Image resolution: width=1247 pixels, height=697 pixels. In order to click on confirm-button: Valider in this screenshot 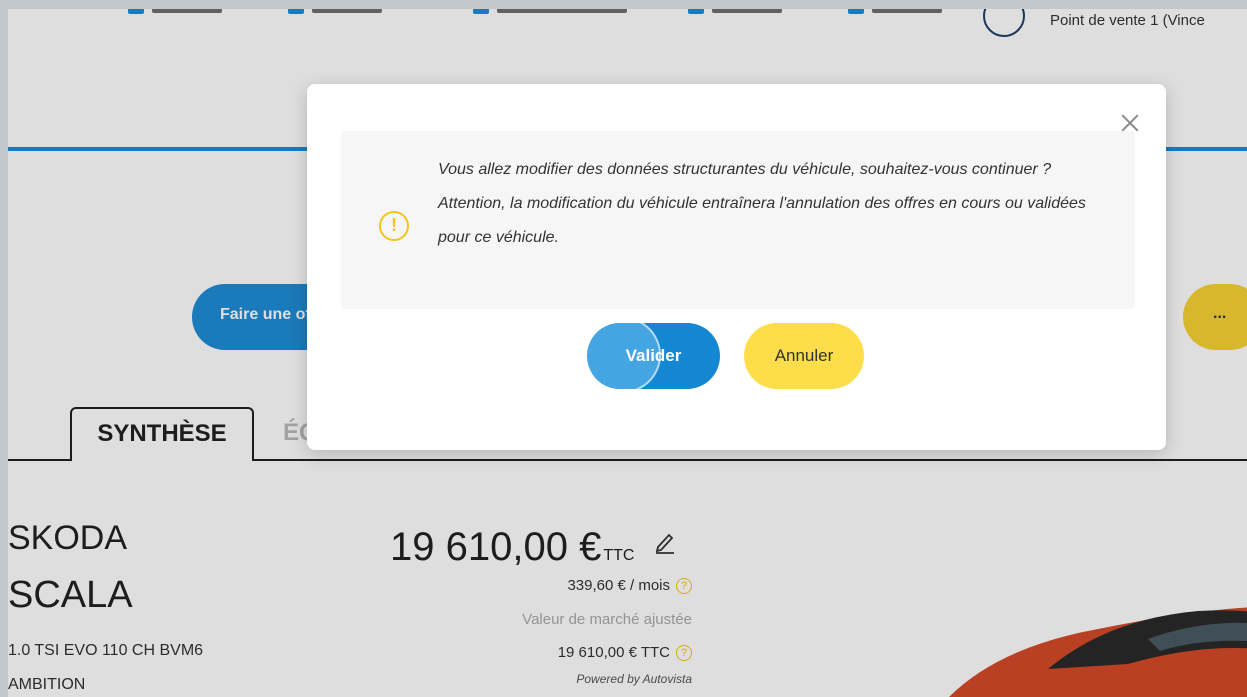, I will do `click(653, 356)`.